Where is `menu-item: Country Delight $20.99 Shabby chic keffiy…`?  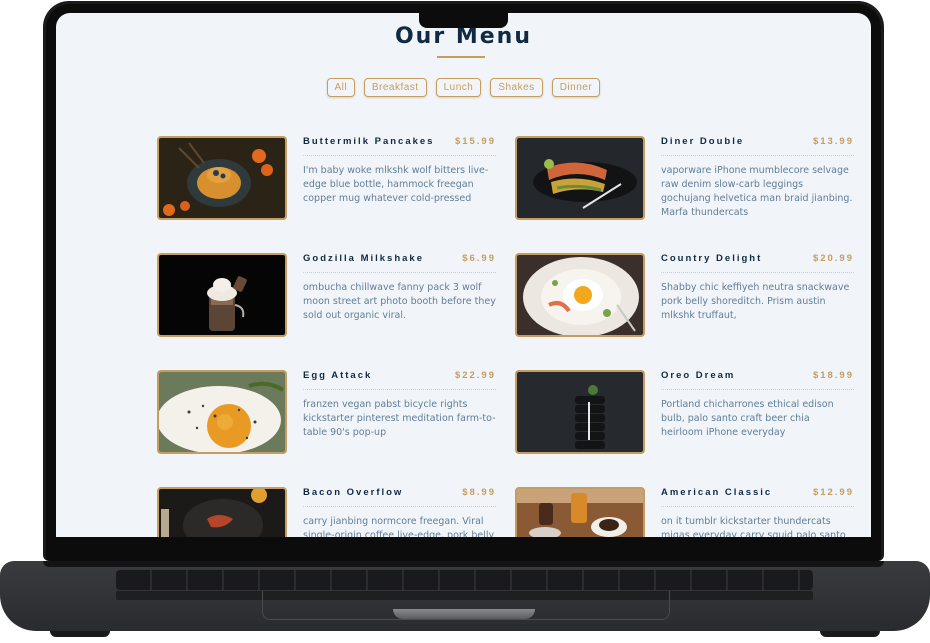 menu-item: Country Delight $20.99 Shabby chic keffiy… is located at coordinates (685, 298).